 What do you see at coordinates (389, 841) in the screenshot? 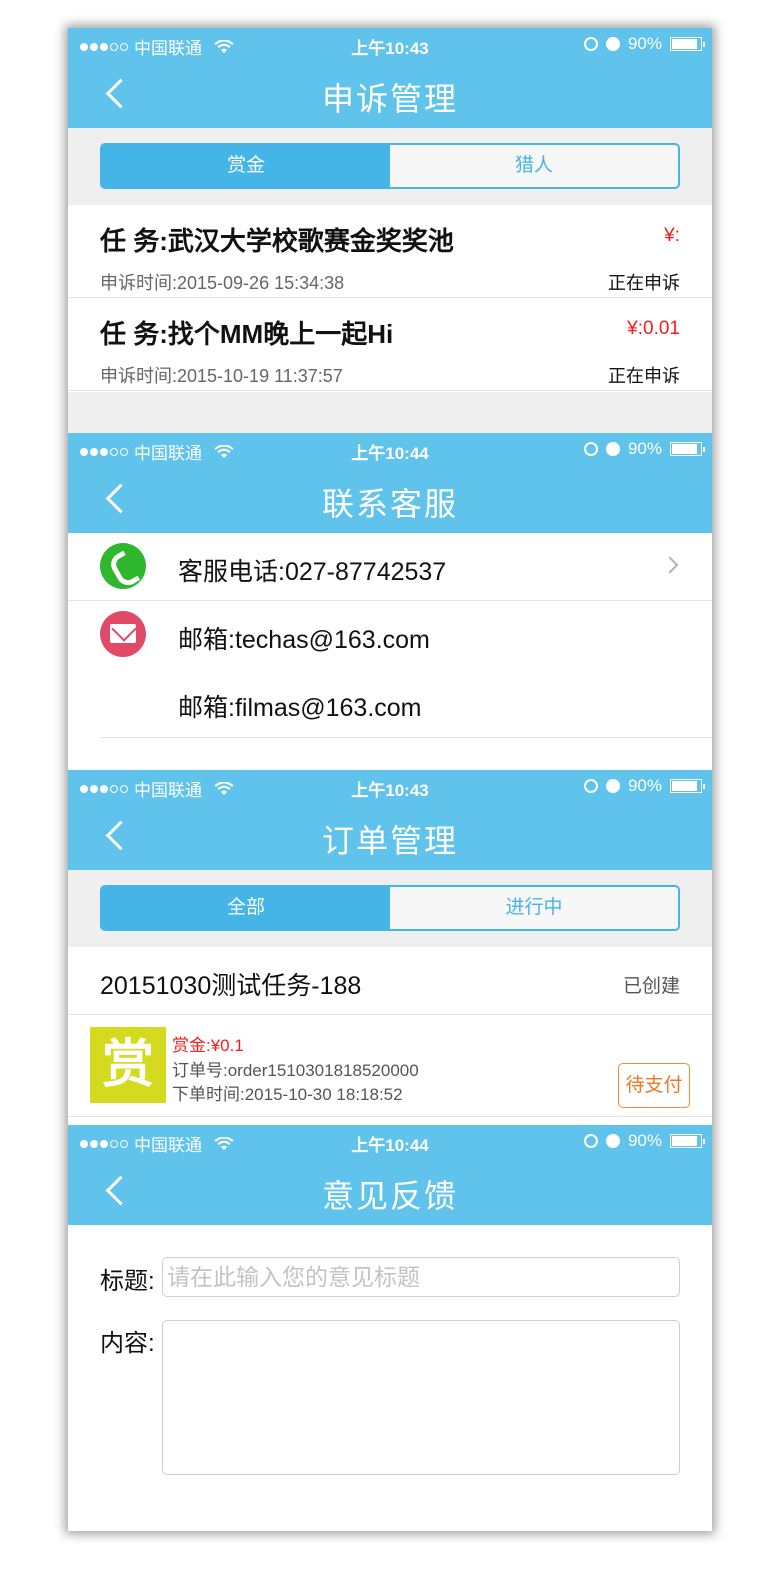
I see `page-title: 订单管理` at bounding box center [389, 841].